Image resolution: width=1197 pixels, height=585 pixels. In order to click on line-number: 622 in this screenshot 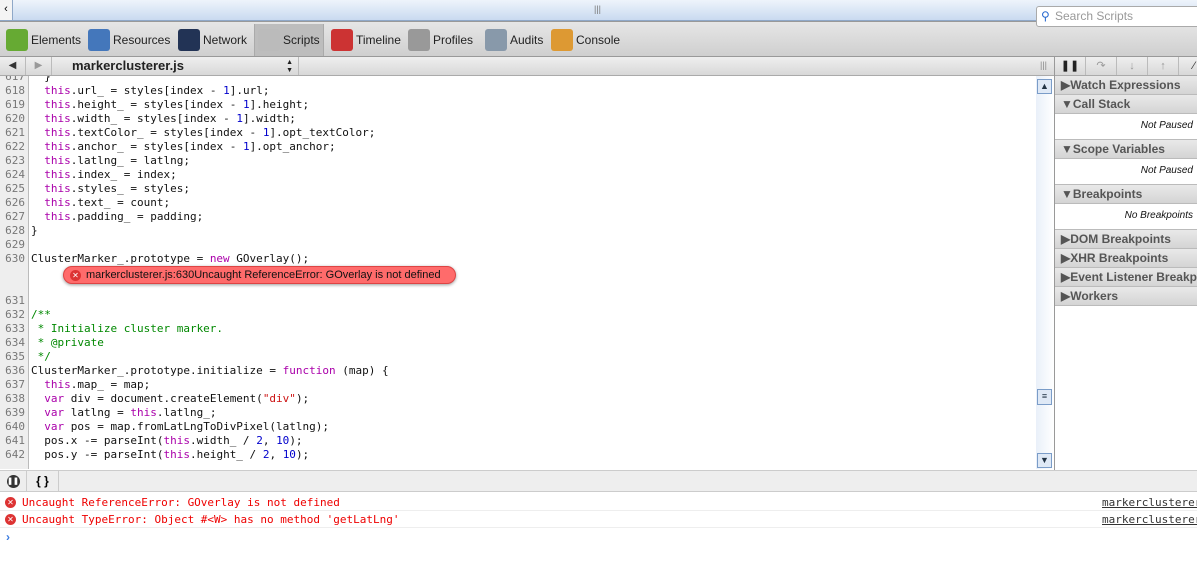, I will do `click(13, 147)`.